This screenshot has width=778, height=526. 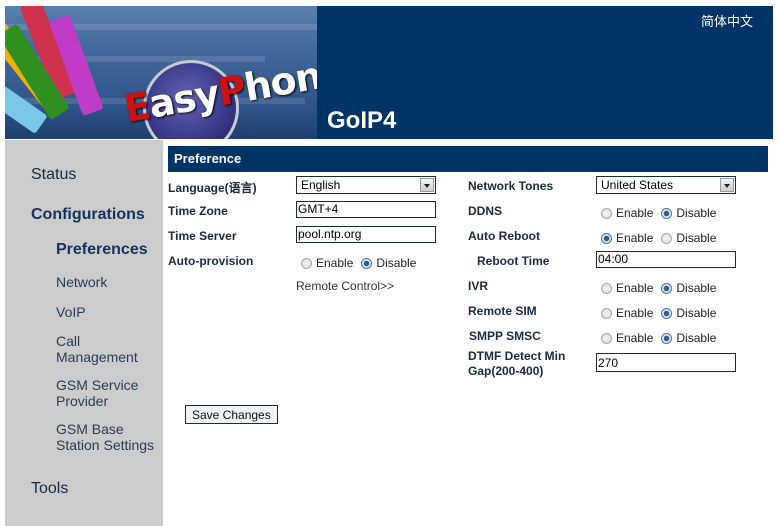 I want to click on remote-sim-radio-group: Enable Disable, so click(x=662, y=313).